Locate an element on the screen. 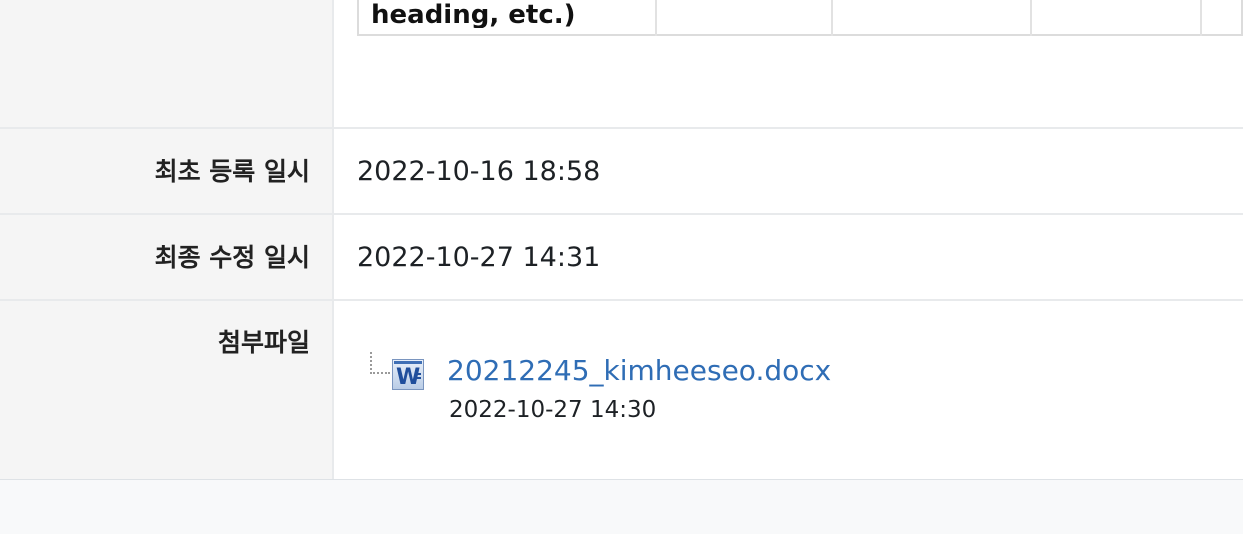 The height and width of the screenshot is (534, 1243). table-cell: heading, etc.) is located at coordinates (507, 17).